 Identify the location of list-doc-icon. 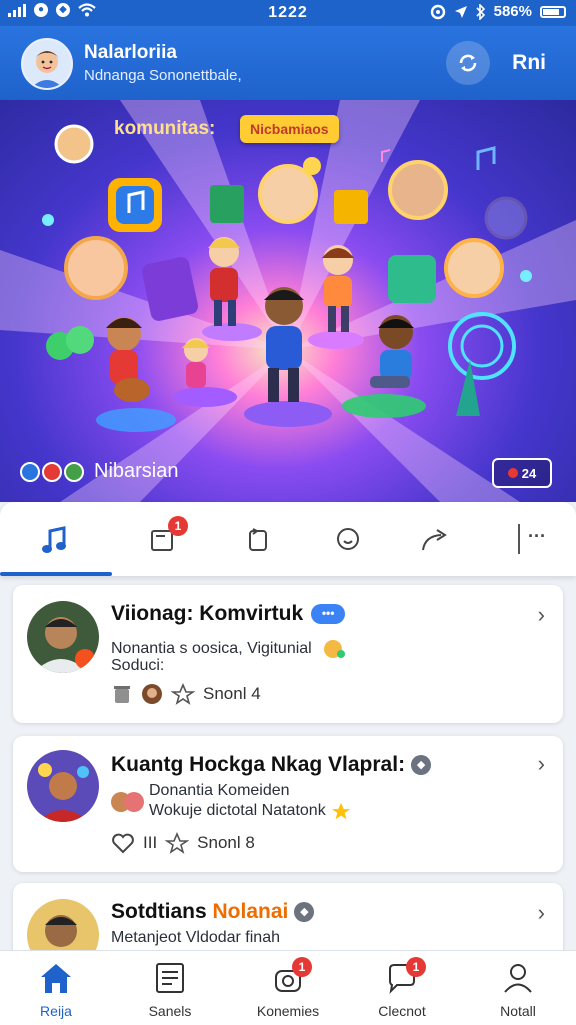
(170, 978).